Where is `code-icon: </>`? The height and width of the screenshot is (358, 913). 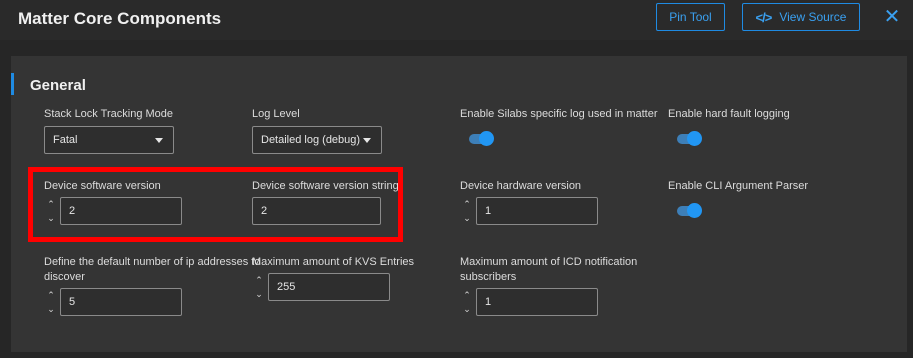 code-icon: </> is located at coordinates (764, 17).